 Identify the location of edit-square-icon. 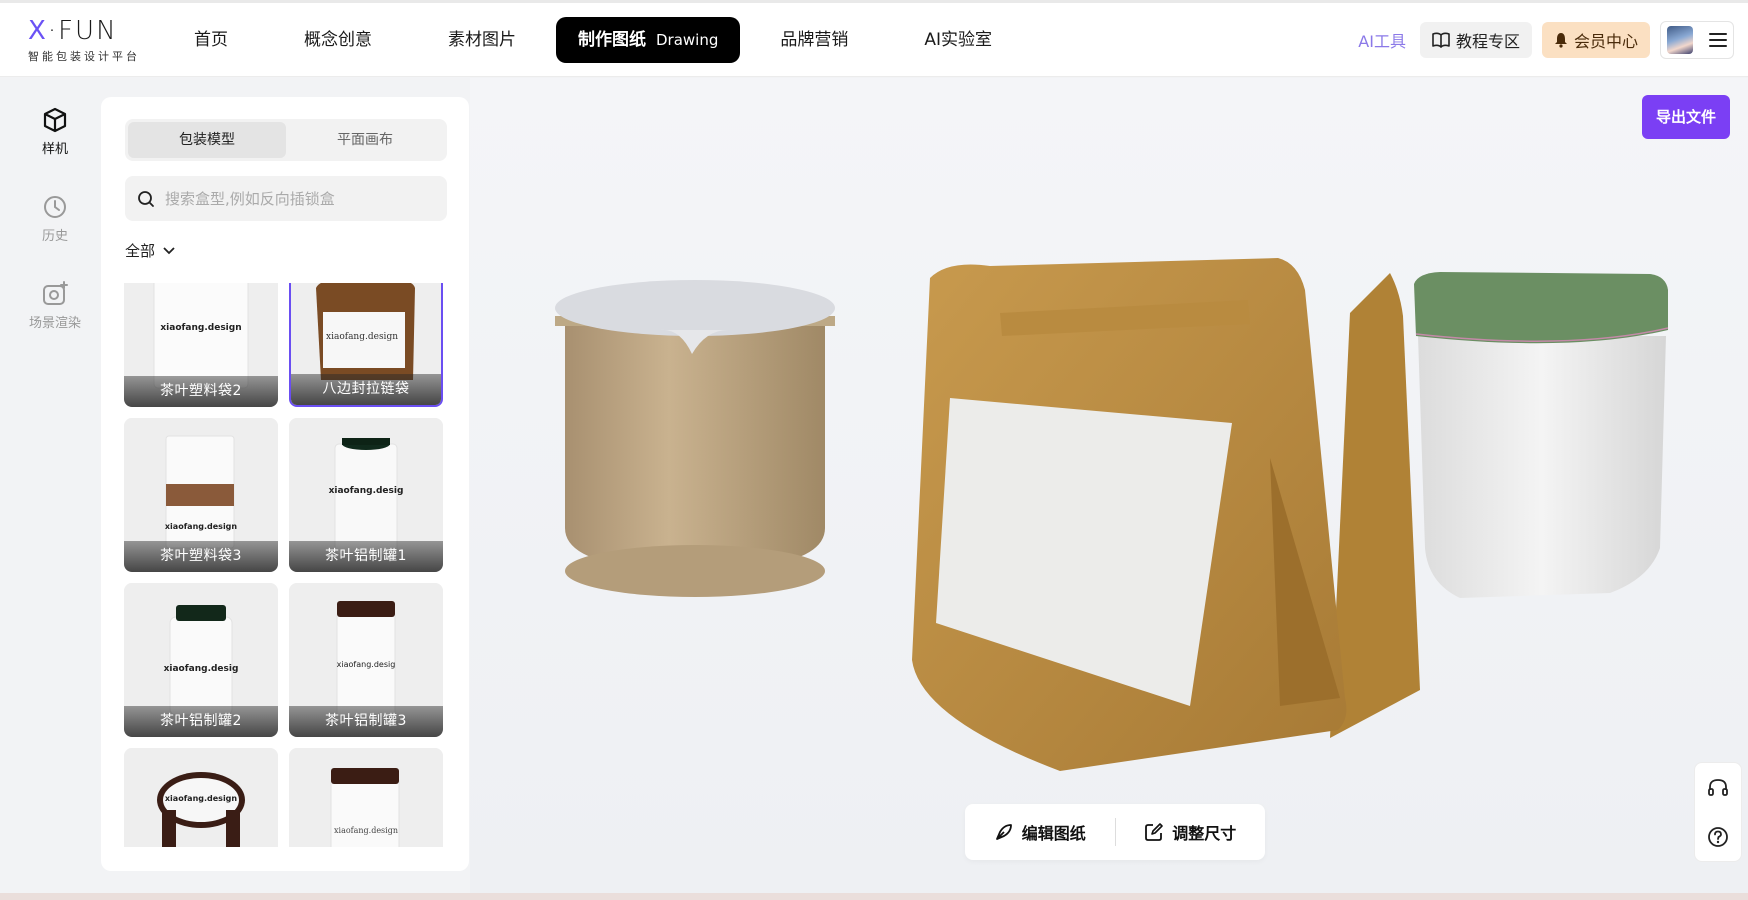
(1154, 832).